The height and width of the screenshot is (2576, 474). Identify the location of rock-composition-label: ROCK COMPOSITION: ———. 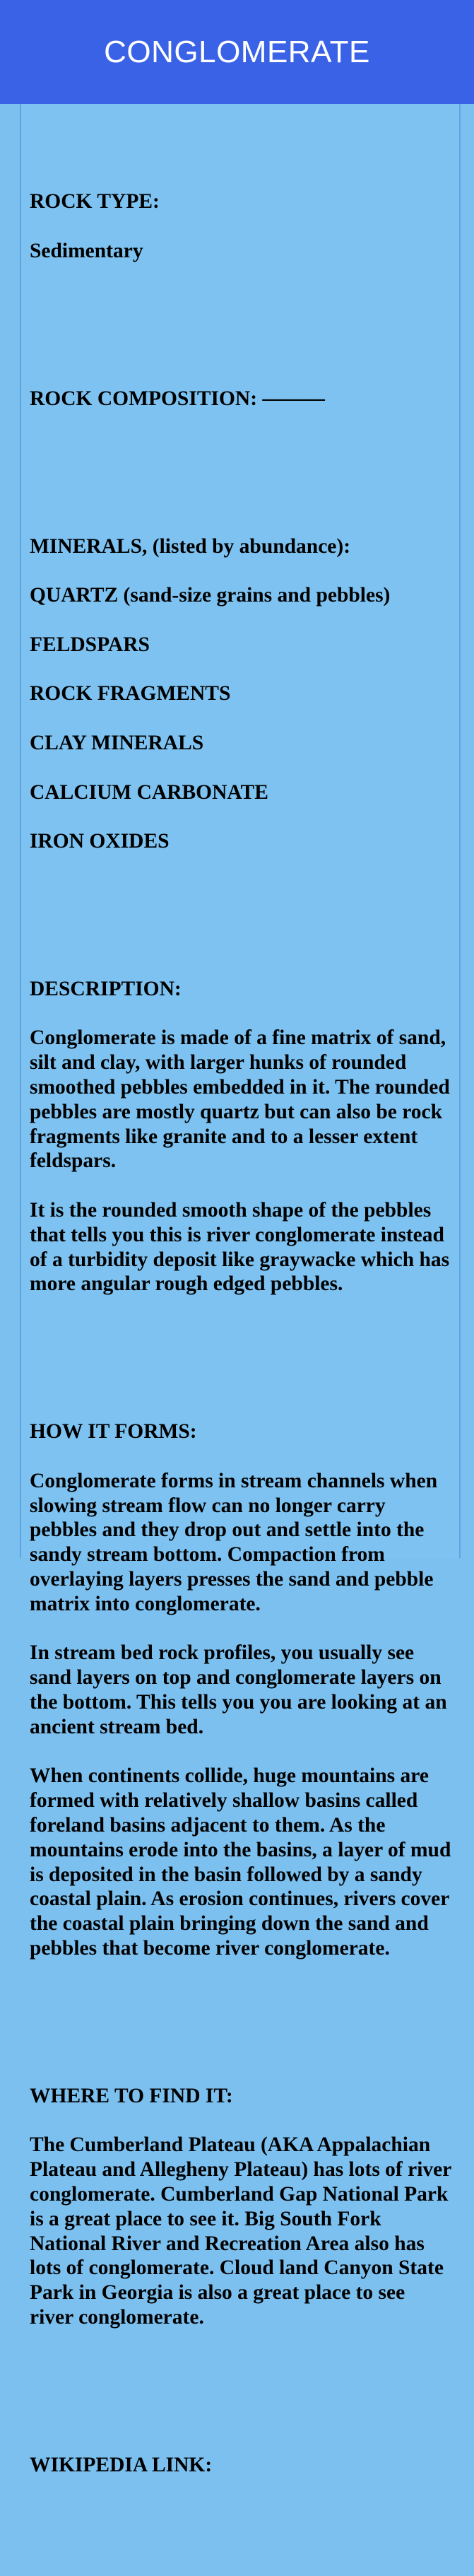
(177, 399).